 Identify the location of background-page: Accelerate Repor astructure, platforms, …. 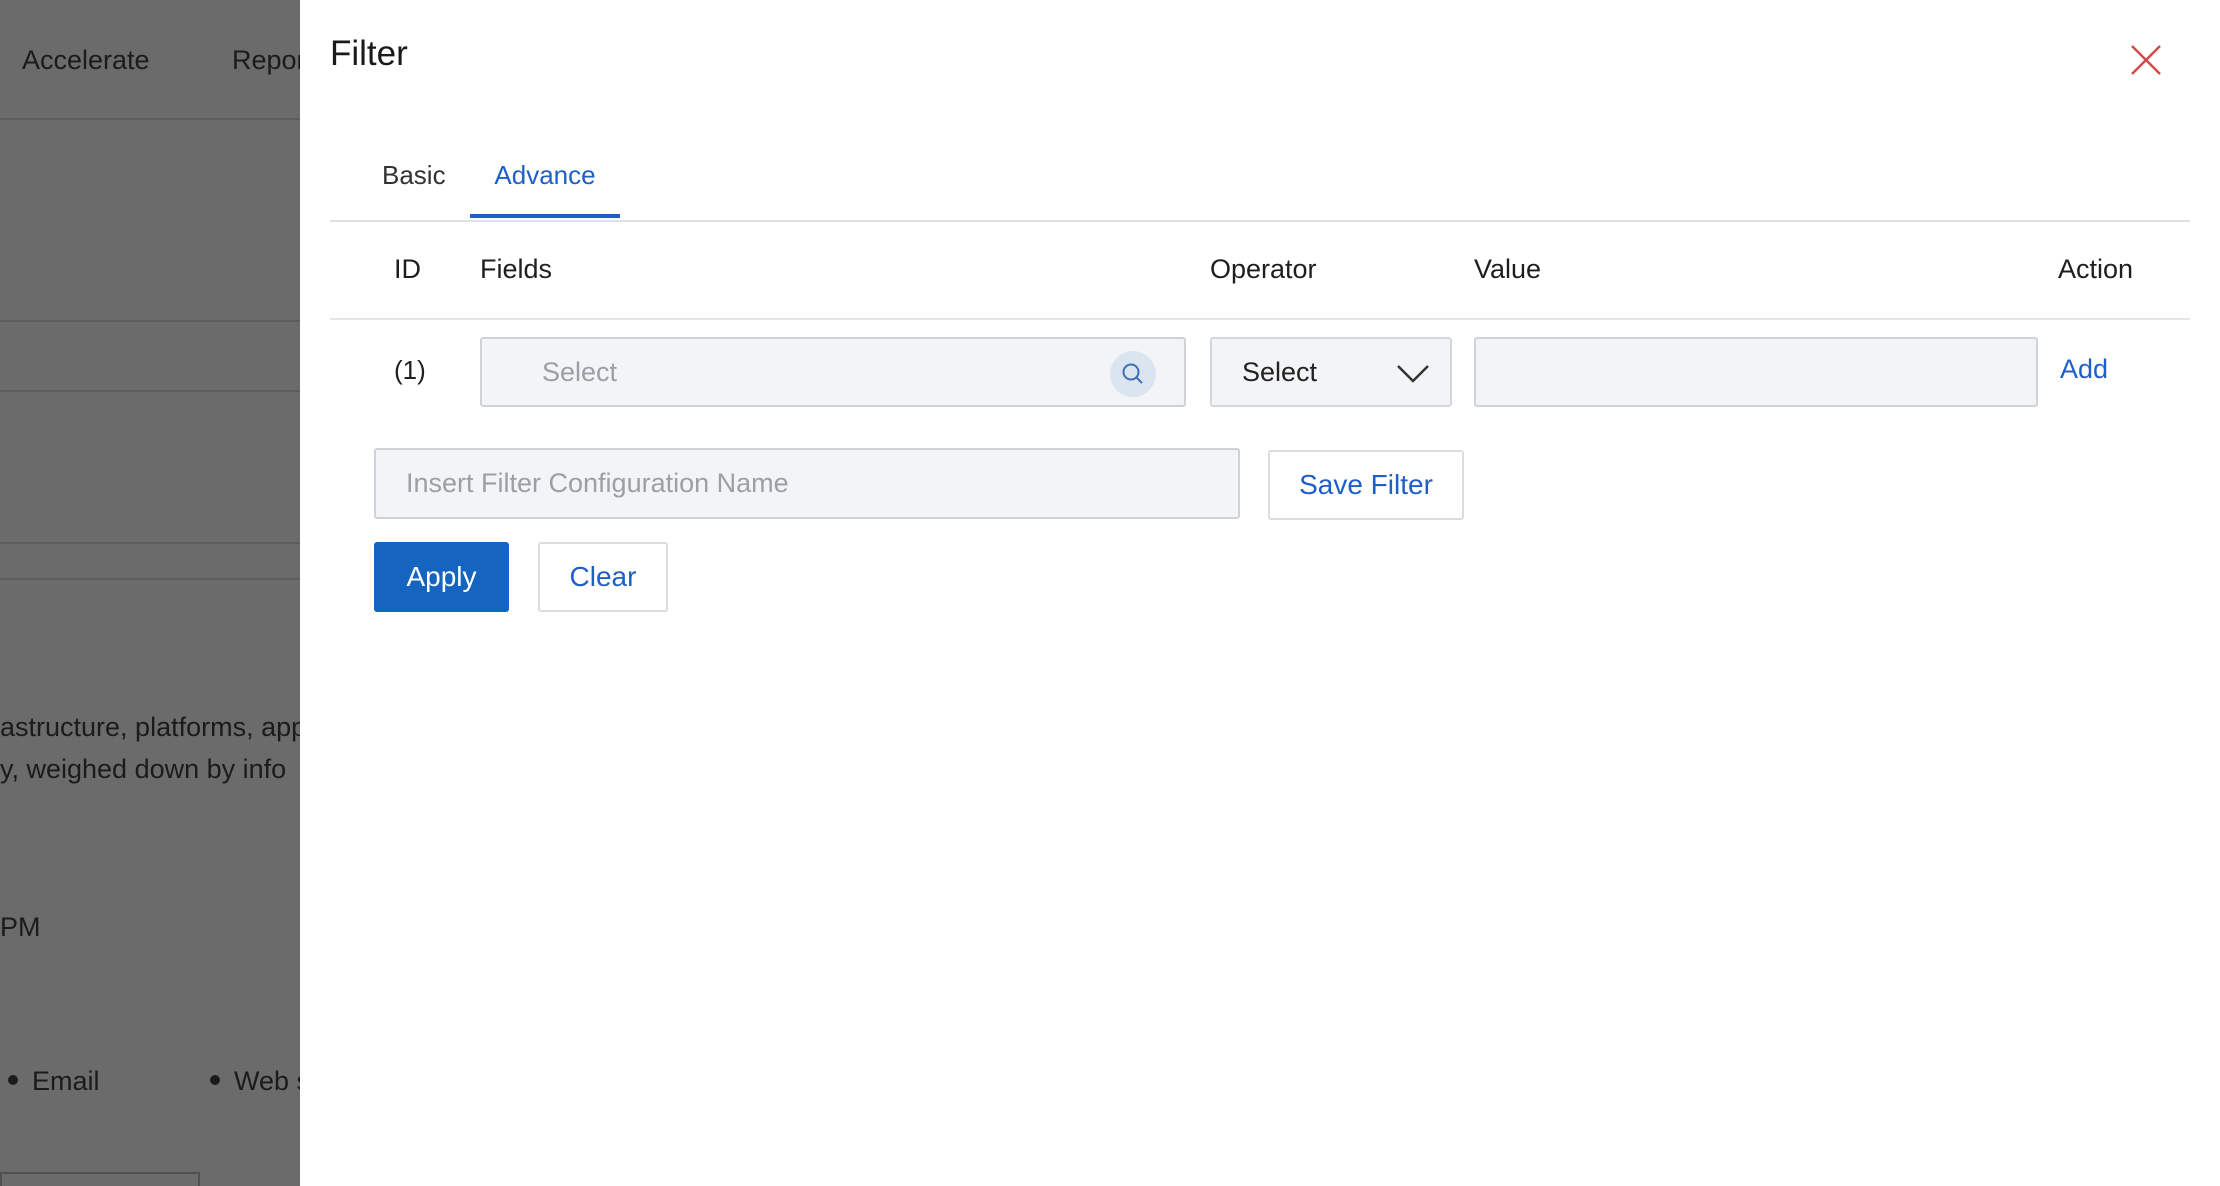
(150, 593).